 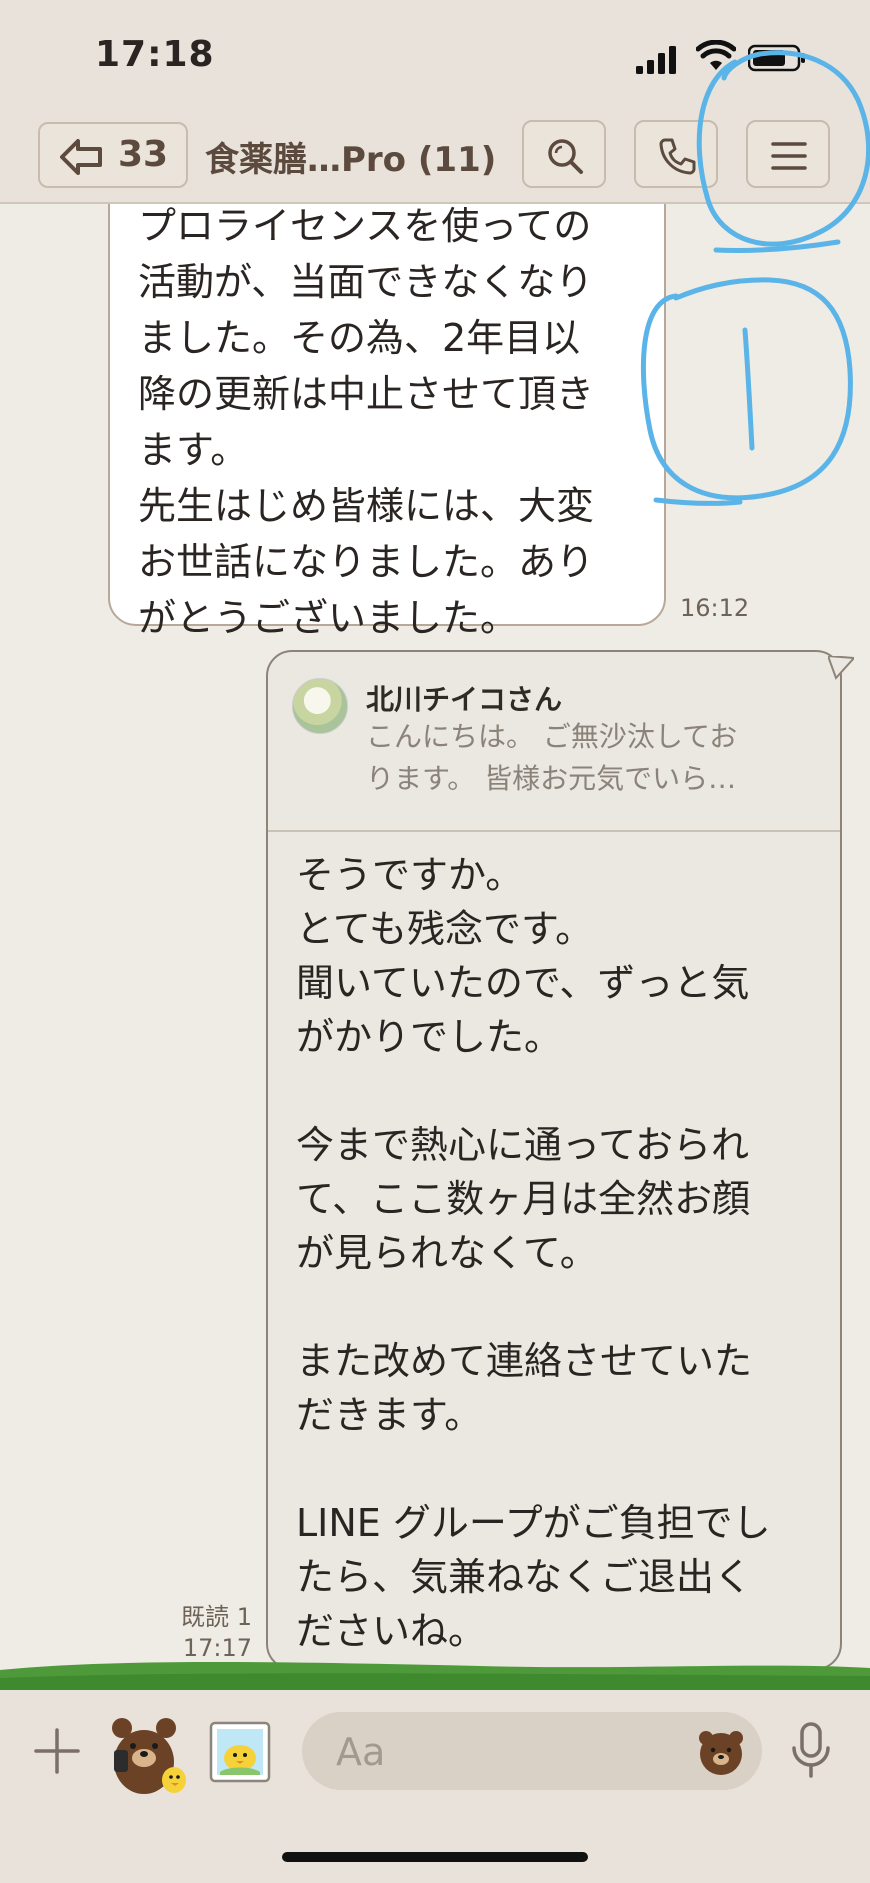 I want to click on message-input: Aa, so click(x=532, y=1751).